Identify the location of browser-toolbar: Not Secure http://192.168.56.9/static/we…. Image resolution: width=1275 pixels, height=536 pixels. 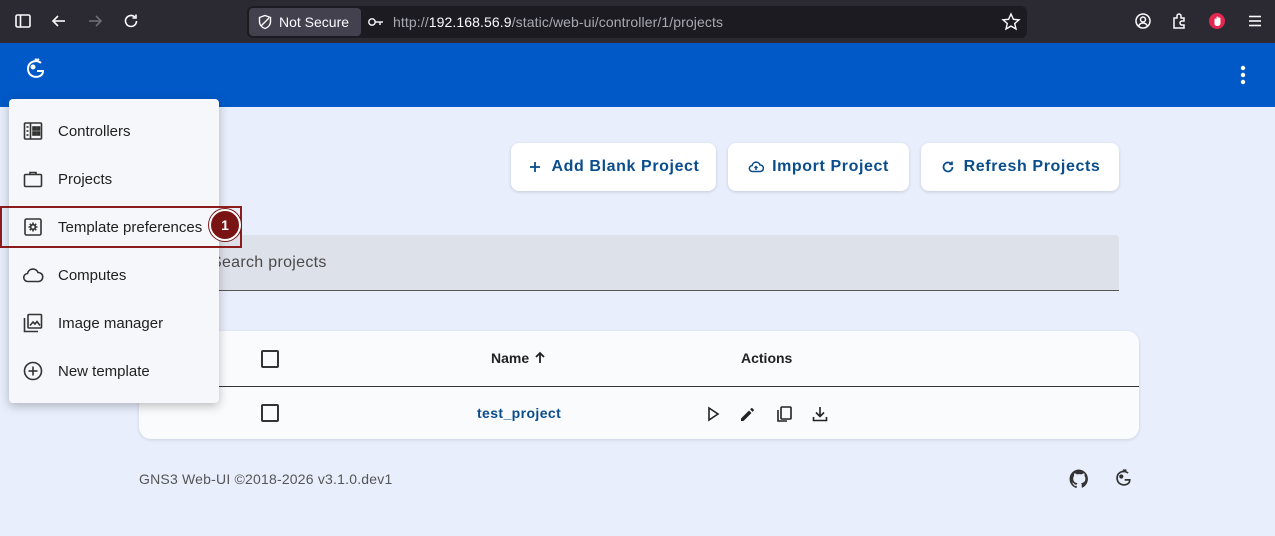
(637, 21).